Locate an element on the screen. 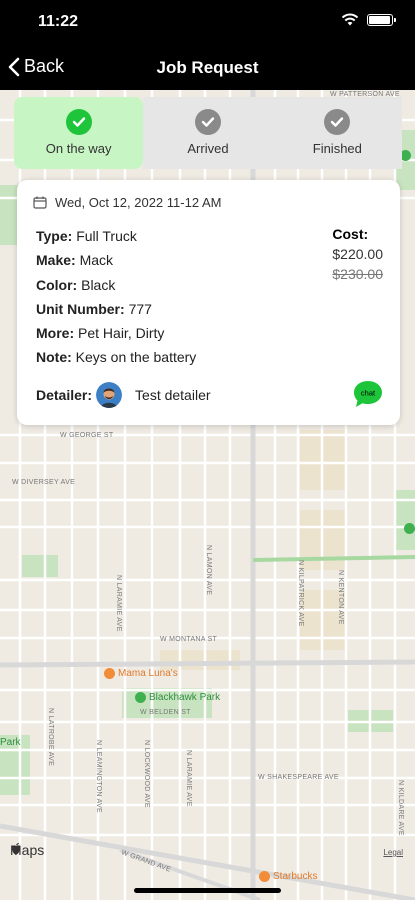  detailer-row: Detailer: Test detailer is located at coordinates (123, 395).